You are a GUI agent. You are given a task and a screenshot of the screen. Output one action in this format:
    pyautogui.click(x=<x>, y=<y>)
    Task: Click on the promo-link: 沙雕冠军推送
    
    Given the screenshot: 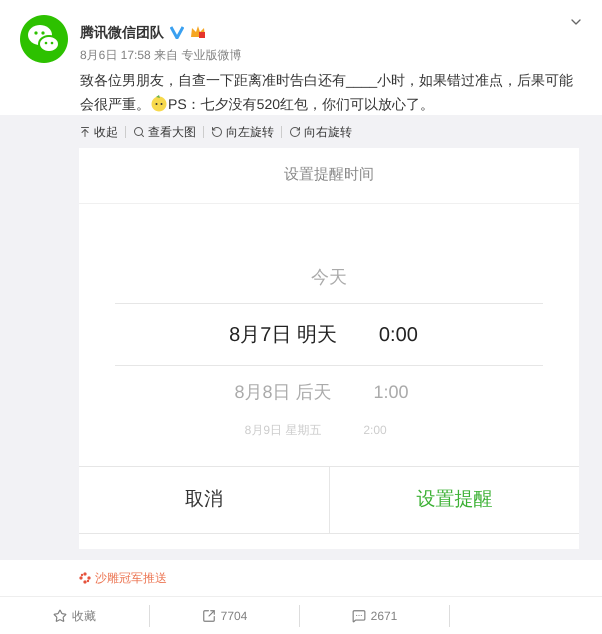 What is the action you would take?
    pyautogui.click(x=131, y=578)
    